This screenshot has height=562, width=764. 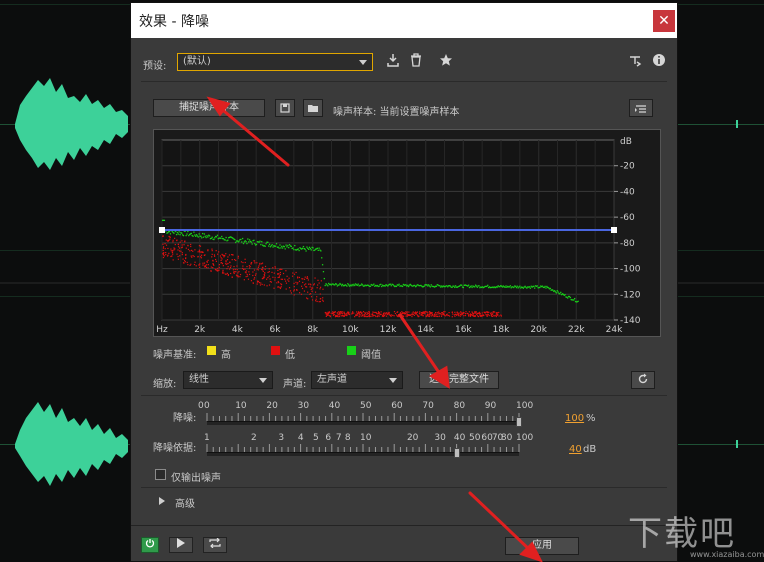 I want to click on apply-button: 应用, so click(x=542, y=546).